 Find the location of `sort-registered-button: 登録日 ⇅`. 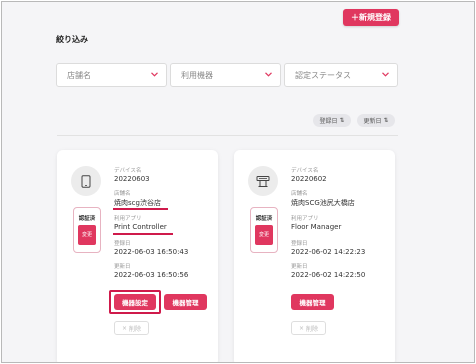

sort-registered-button: 登録日 ⇅ is located at coordinates (332, 120).